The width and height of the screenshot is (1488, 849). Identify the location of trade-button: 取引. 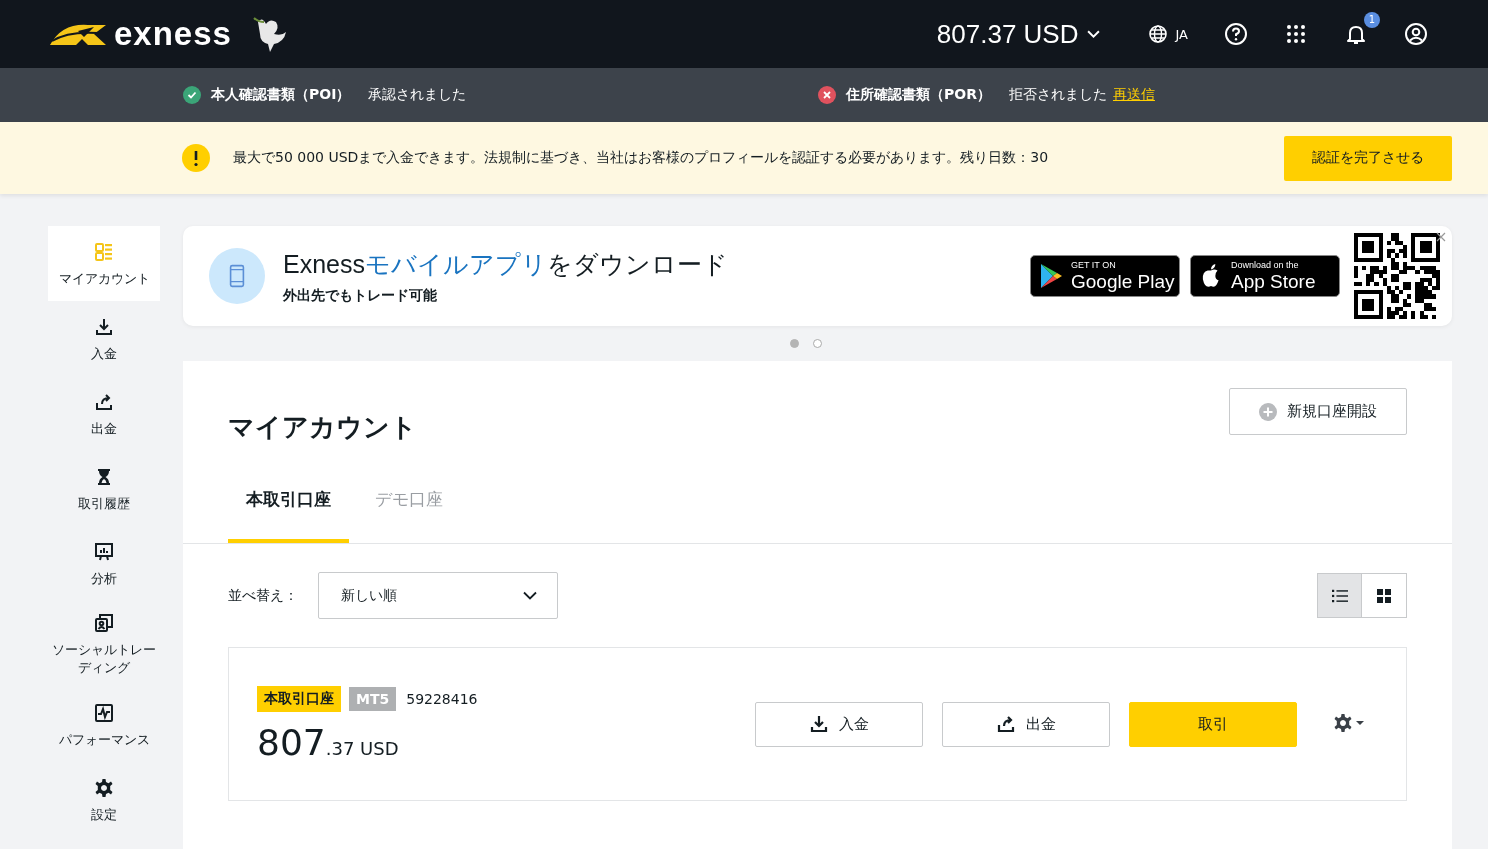
(1213, 724).